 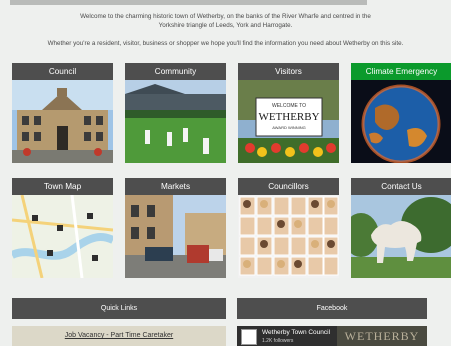 I want to click on market-street-image, so click(x=175, y=236).